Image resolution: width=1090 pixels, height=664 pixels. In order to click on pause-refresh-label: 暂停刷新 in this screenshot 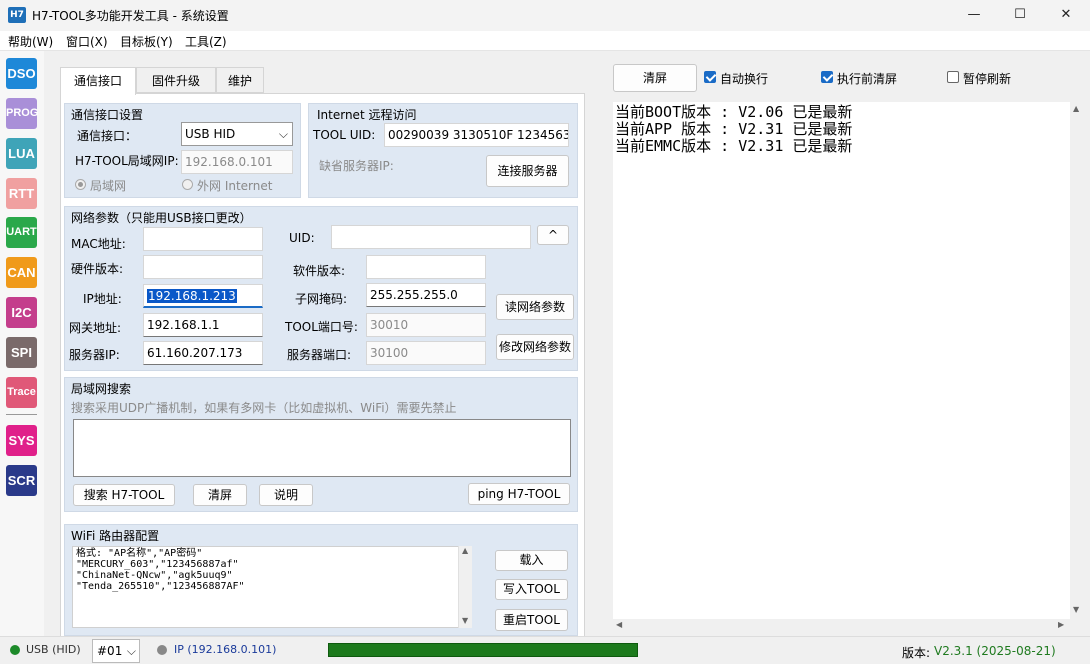, I will do `click(987, 79)`.